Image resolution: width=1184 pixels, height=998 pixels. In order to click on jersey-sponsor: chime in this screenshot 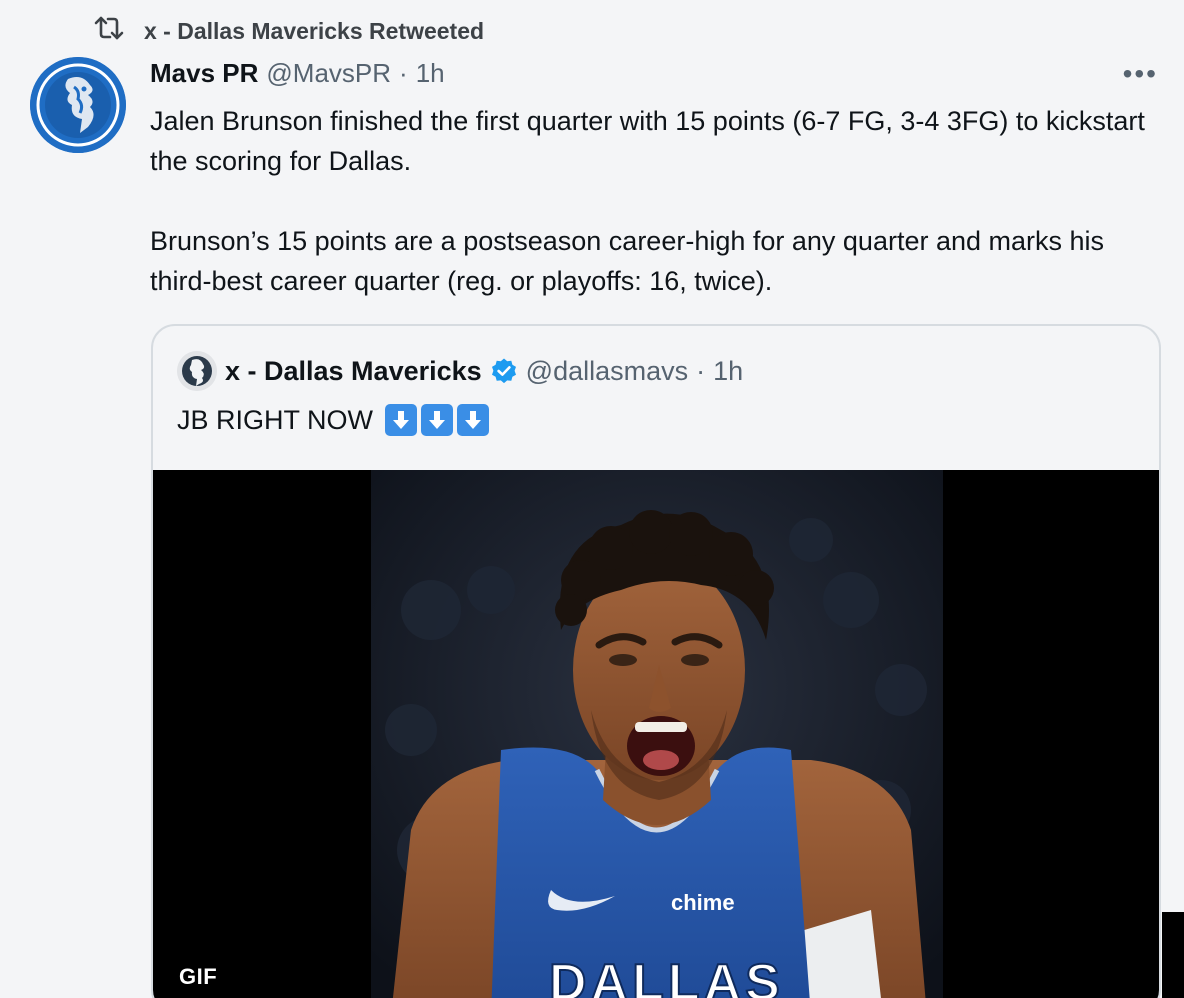, I will do `click(703, 902)`.